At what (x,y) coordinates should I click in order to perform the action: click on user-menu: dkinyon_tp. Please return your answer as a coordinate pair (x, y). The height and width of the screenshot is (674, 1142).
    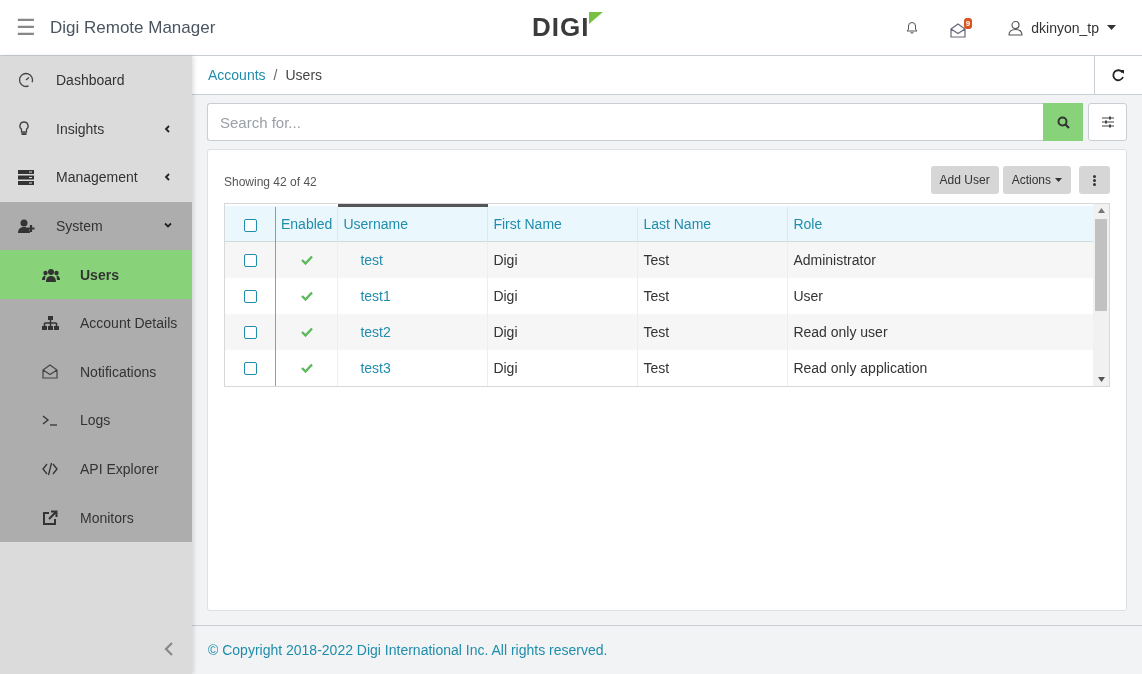
    Looking at the image, I should click on (1062, 27).